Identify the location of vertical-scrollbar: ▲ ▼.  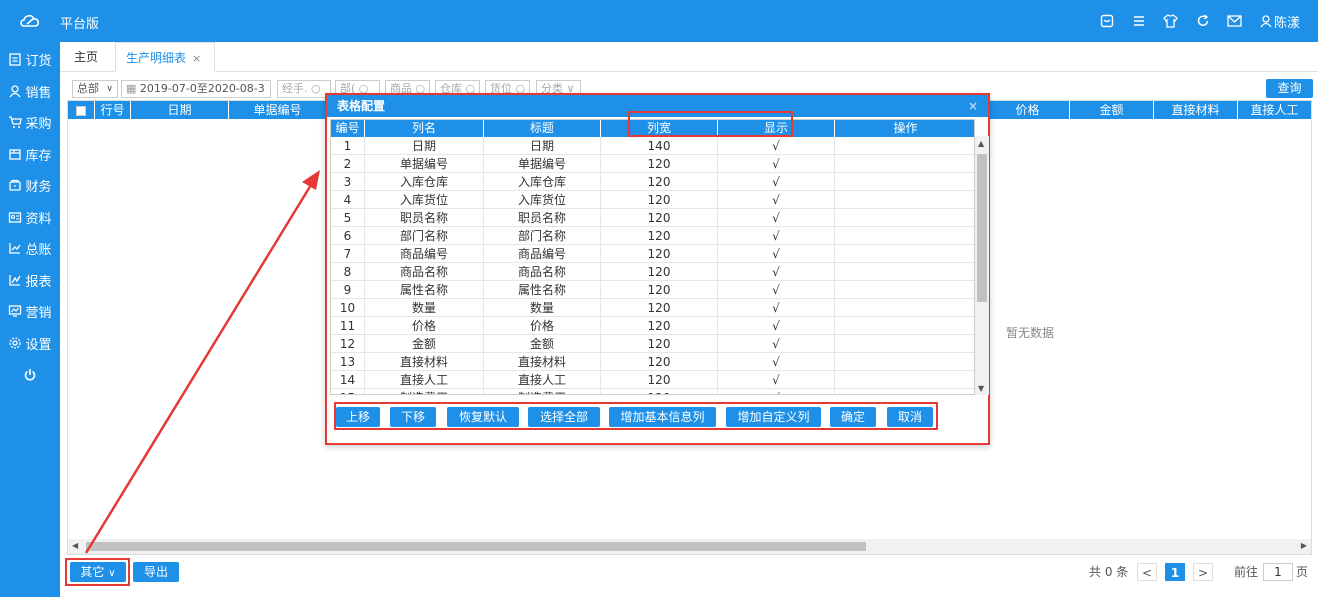
(982, 265).